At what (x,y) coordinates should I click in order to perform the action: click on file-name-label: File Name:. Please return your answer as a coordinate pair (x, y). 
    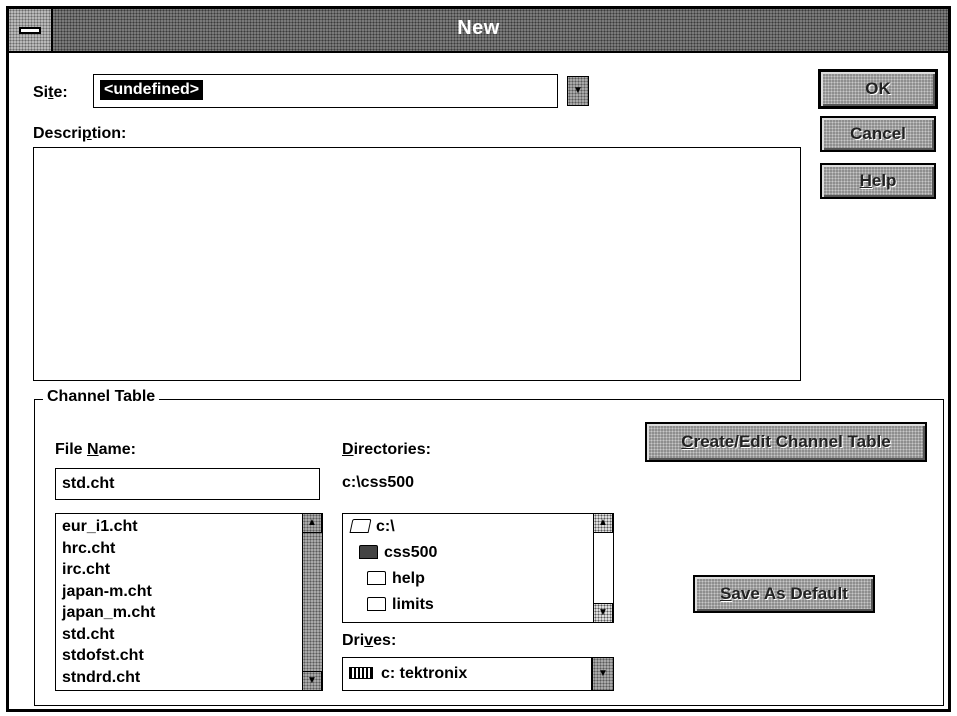
    Looking at the image, I should click on (95, 449).